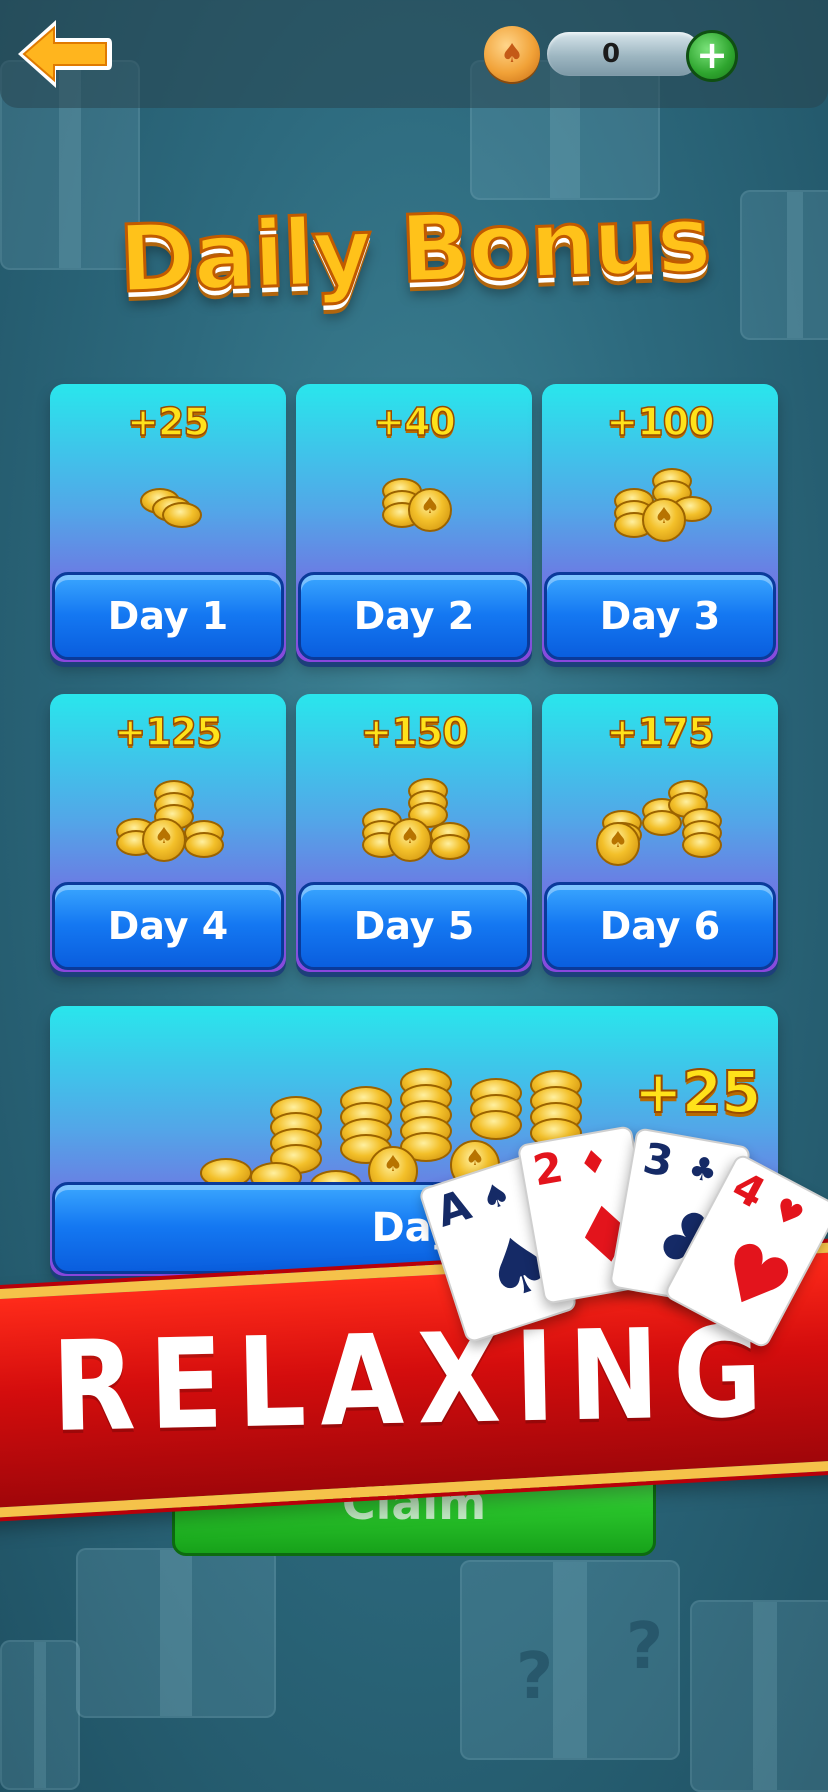  What do you see at coordinates (660, 616) in the screenshot?
I see `day-button: Day 3` at bounding box center [660, 616].